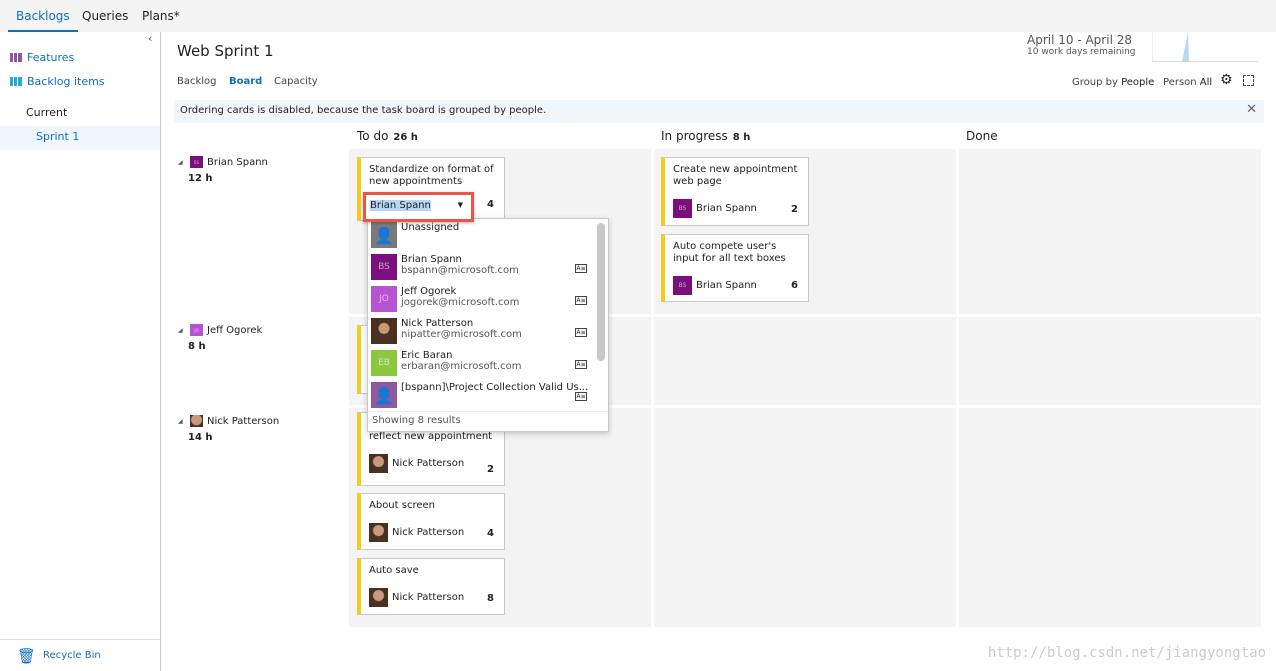  I want to click on task-card: Auto save Nick Patterson 8, so click(431, 586).